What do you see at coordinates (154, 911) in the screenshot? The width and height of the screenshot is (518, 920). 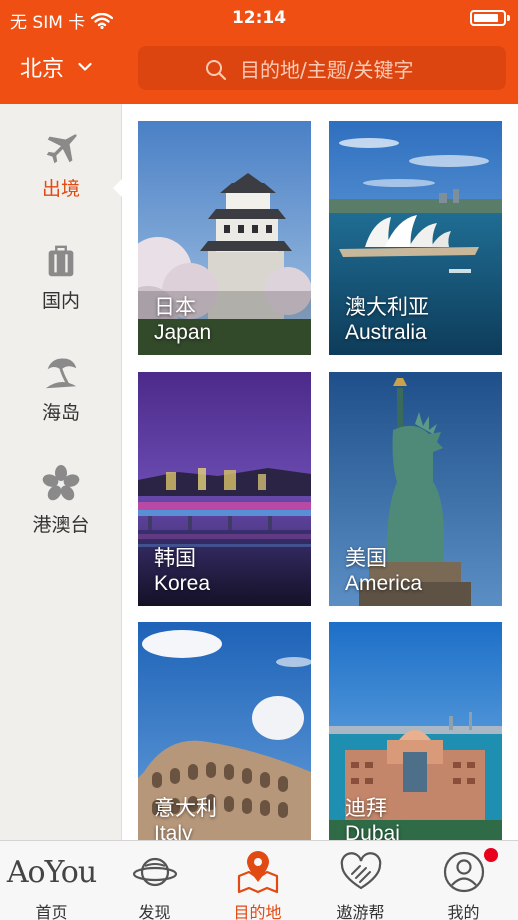 I see `tab-label: 发现` at bounding box center [154, 911].